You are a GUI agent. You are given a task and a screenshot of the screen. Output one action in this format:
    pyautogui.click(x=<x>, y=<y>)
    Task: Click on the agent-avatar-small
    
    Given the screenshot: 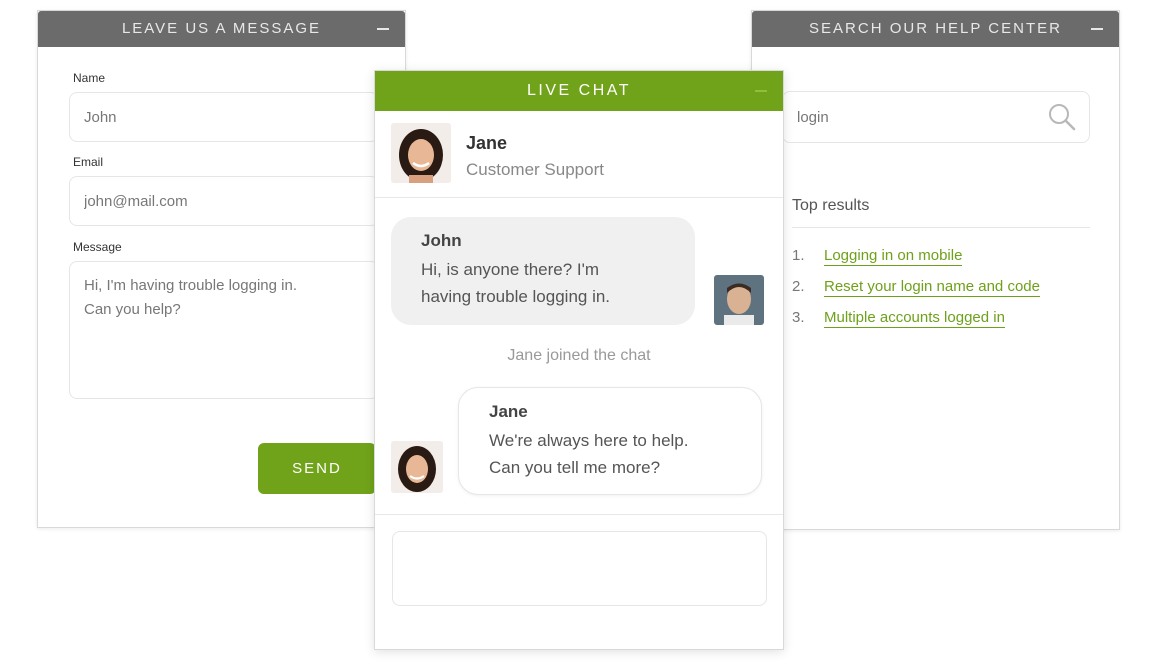 What is the action you would take?
    pyautogui.click(x=417, y=467)
    